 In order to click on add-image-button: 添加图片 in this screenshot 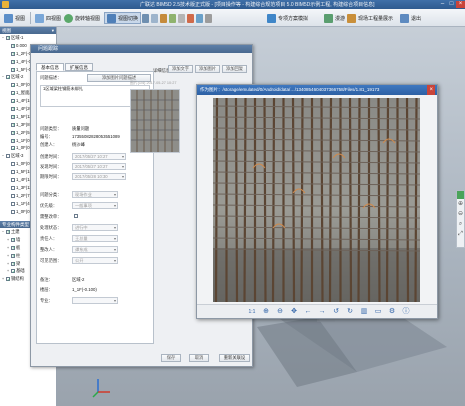, I will do `click(207, 69)`.